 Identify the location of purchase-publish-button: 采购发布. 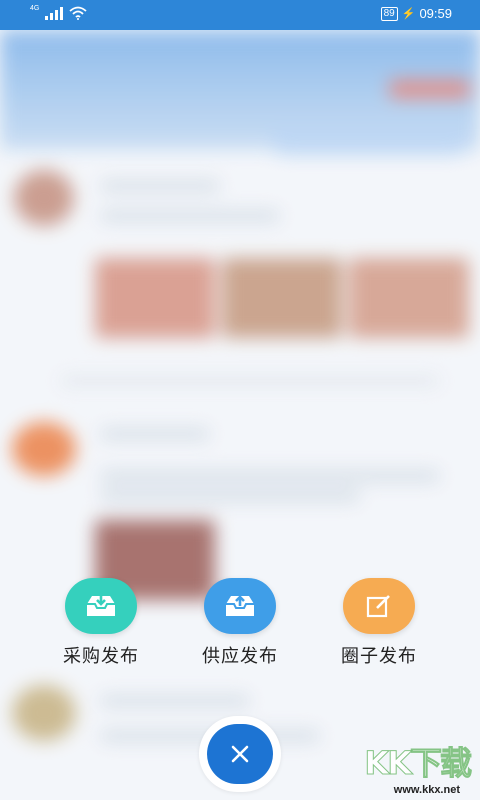
(101, 623).